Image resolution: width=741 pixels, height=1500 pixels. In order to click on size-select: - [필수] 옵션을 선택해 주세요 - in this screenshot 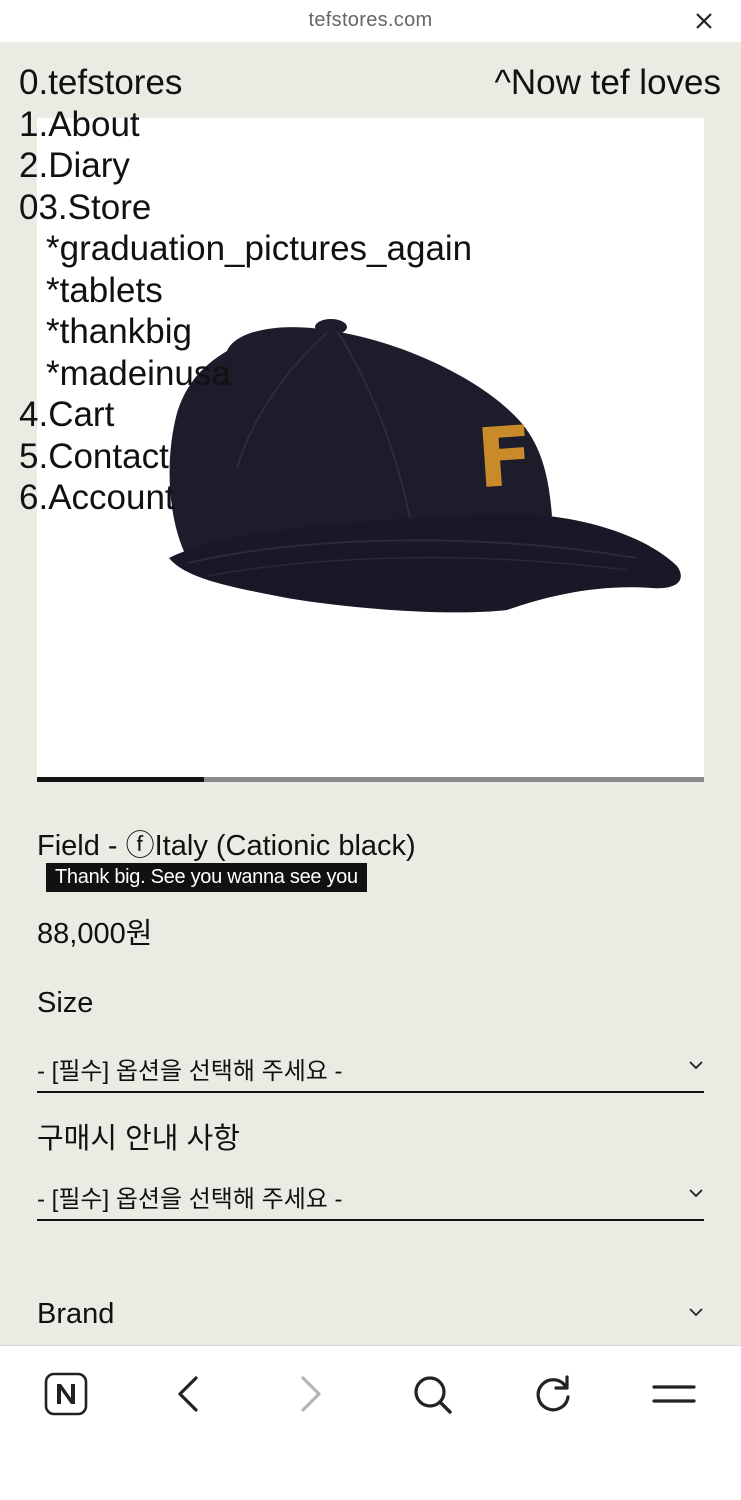, I will do `click(370, 1070)`.